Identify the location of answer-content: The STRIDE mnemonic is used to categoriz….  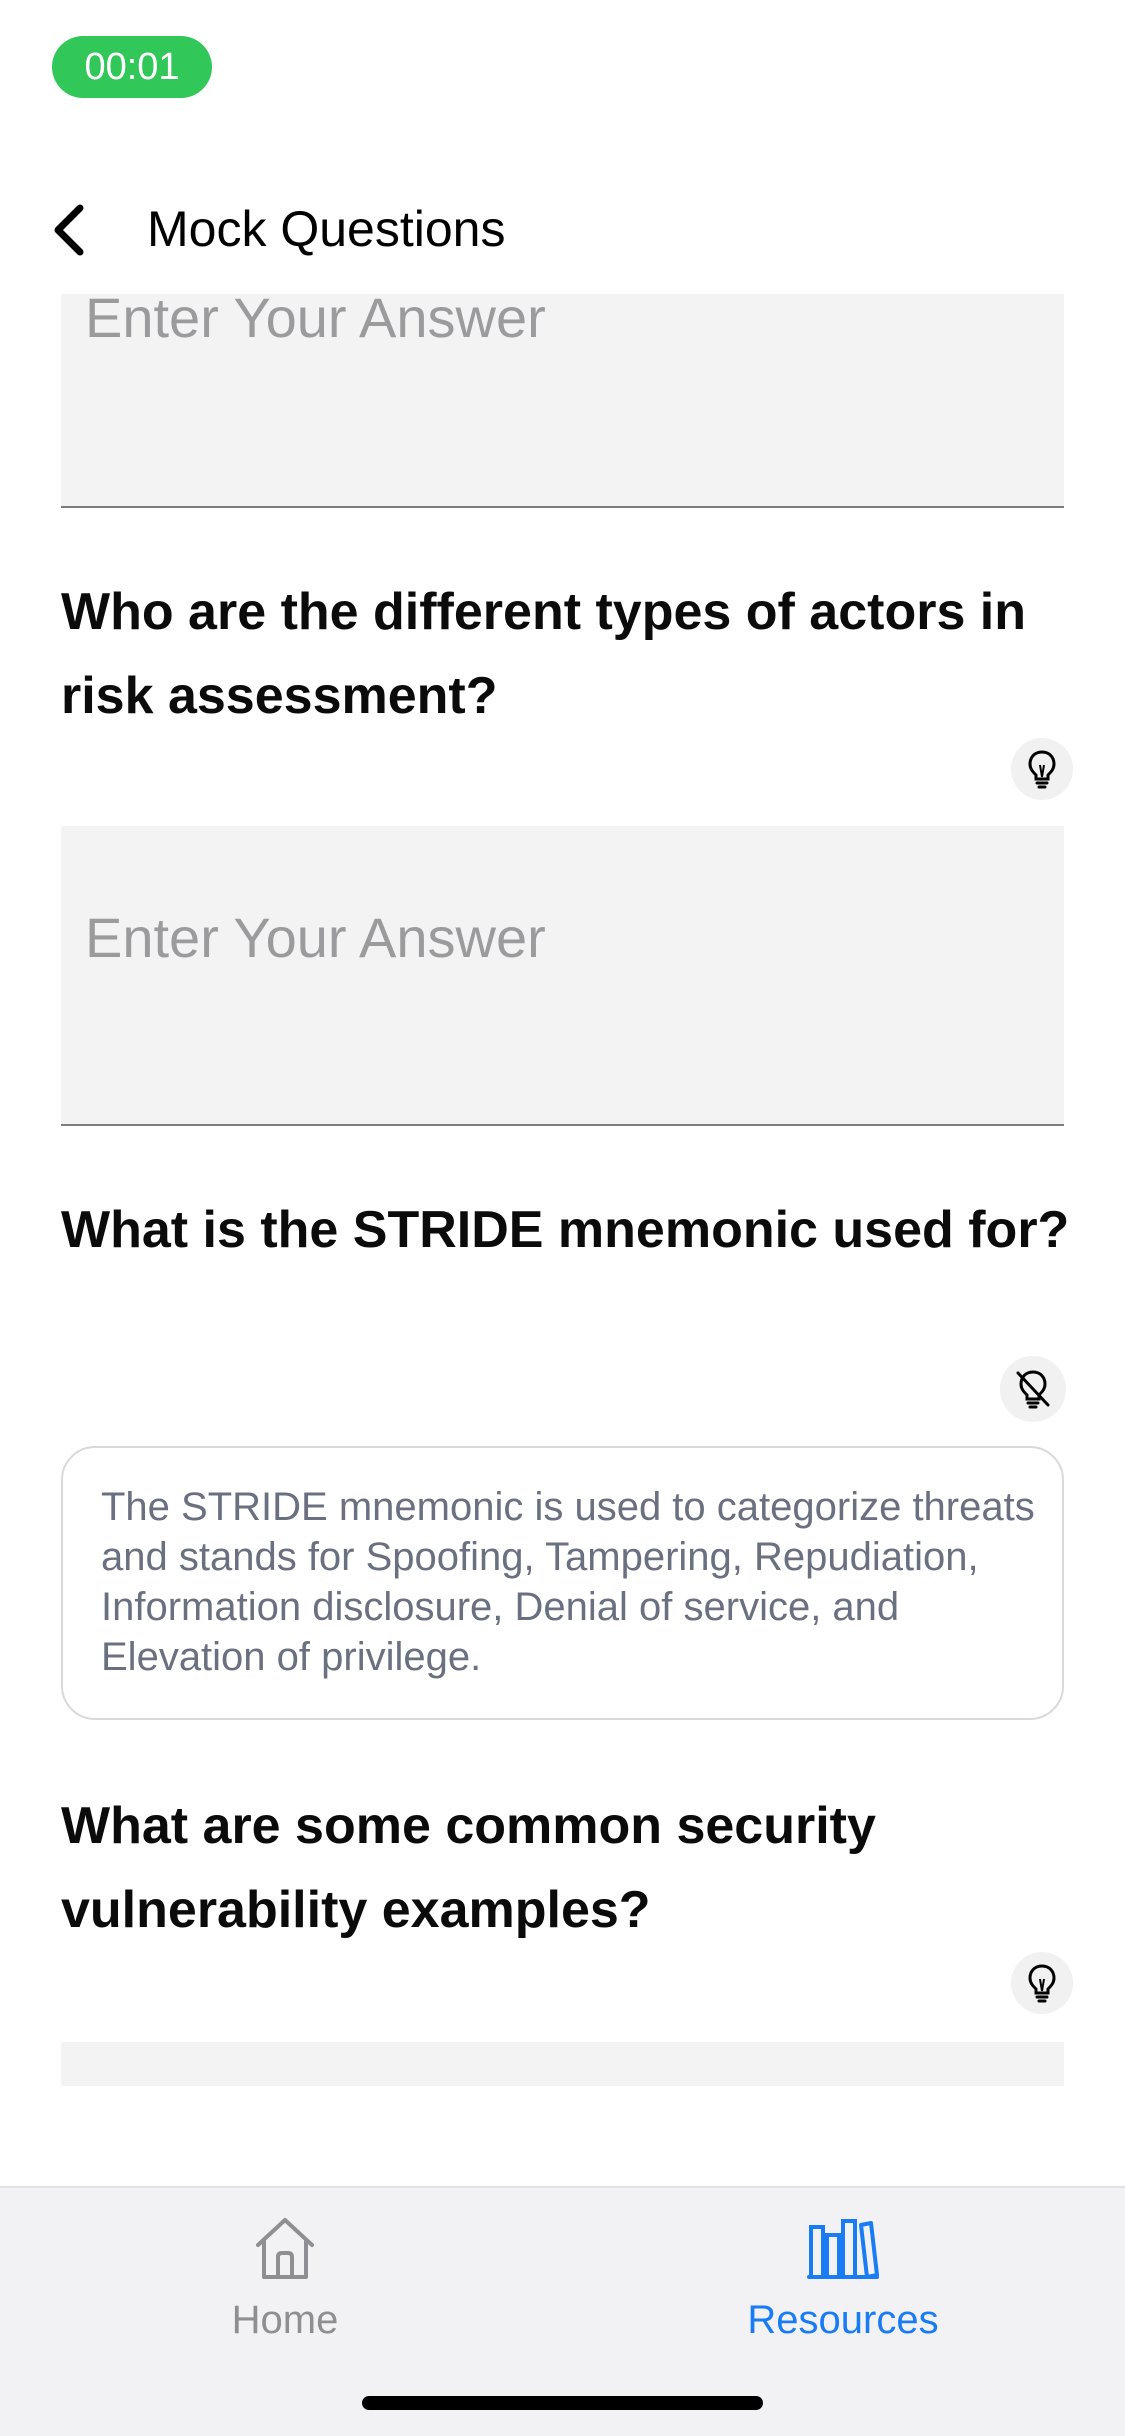
(568, 1582).